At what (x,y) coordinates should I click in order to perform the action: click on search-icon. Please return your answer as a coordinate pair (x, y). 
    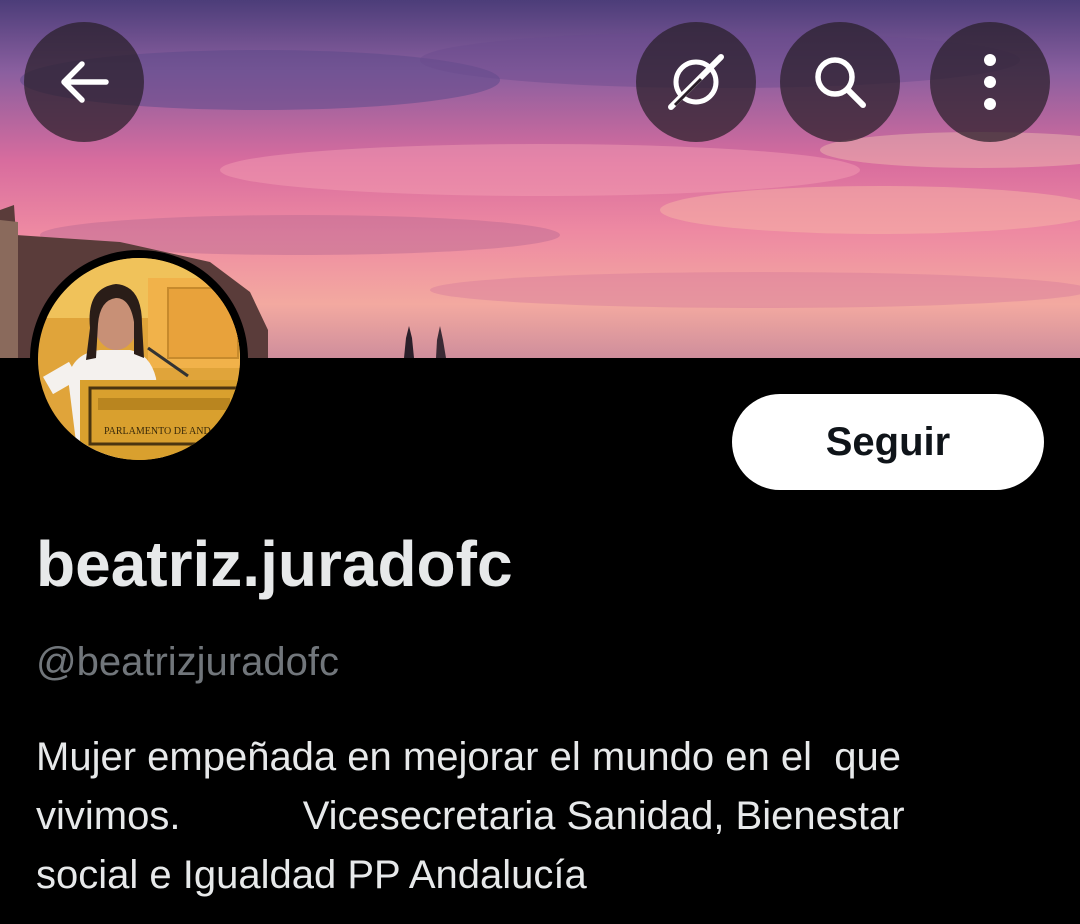
    Looking at the image, I should click on (840, 82).